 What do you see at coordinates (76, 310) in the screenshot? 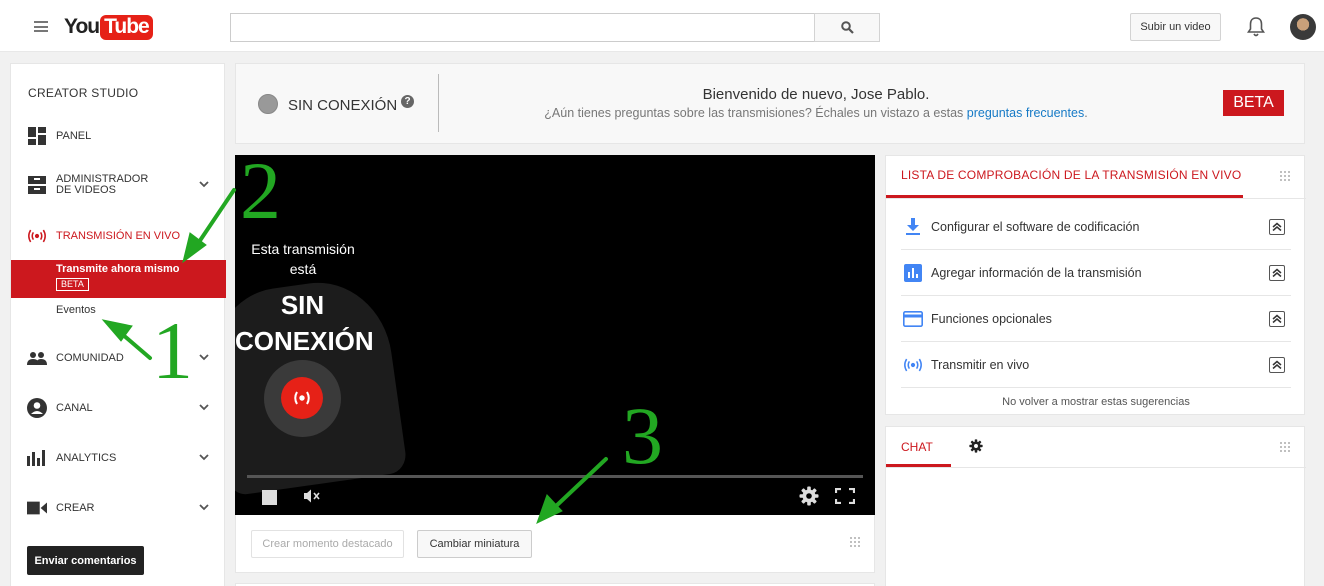
I see `sidebar-subitem-events: Eventos` at bounding box center [76, 310].